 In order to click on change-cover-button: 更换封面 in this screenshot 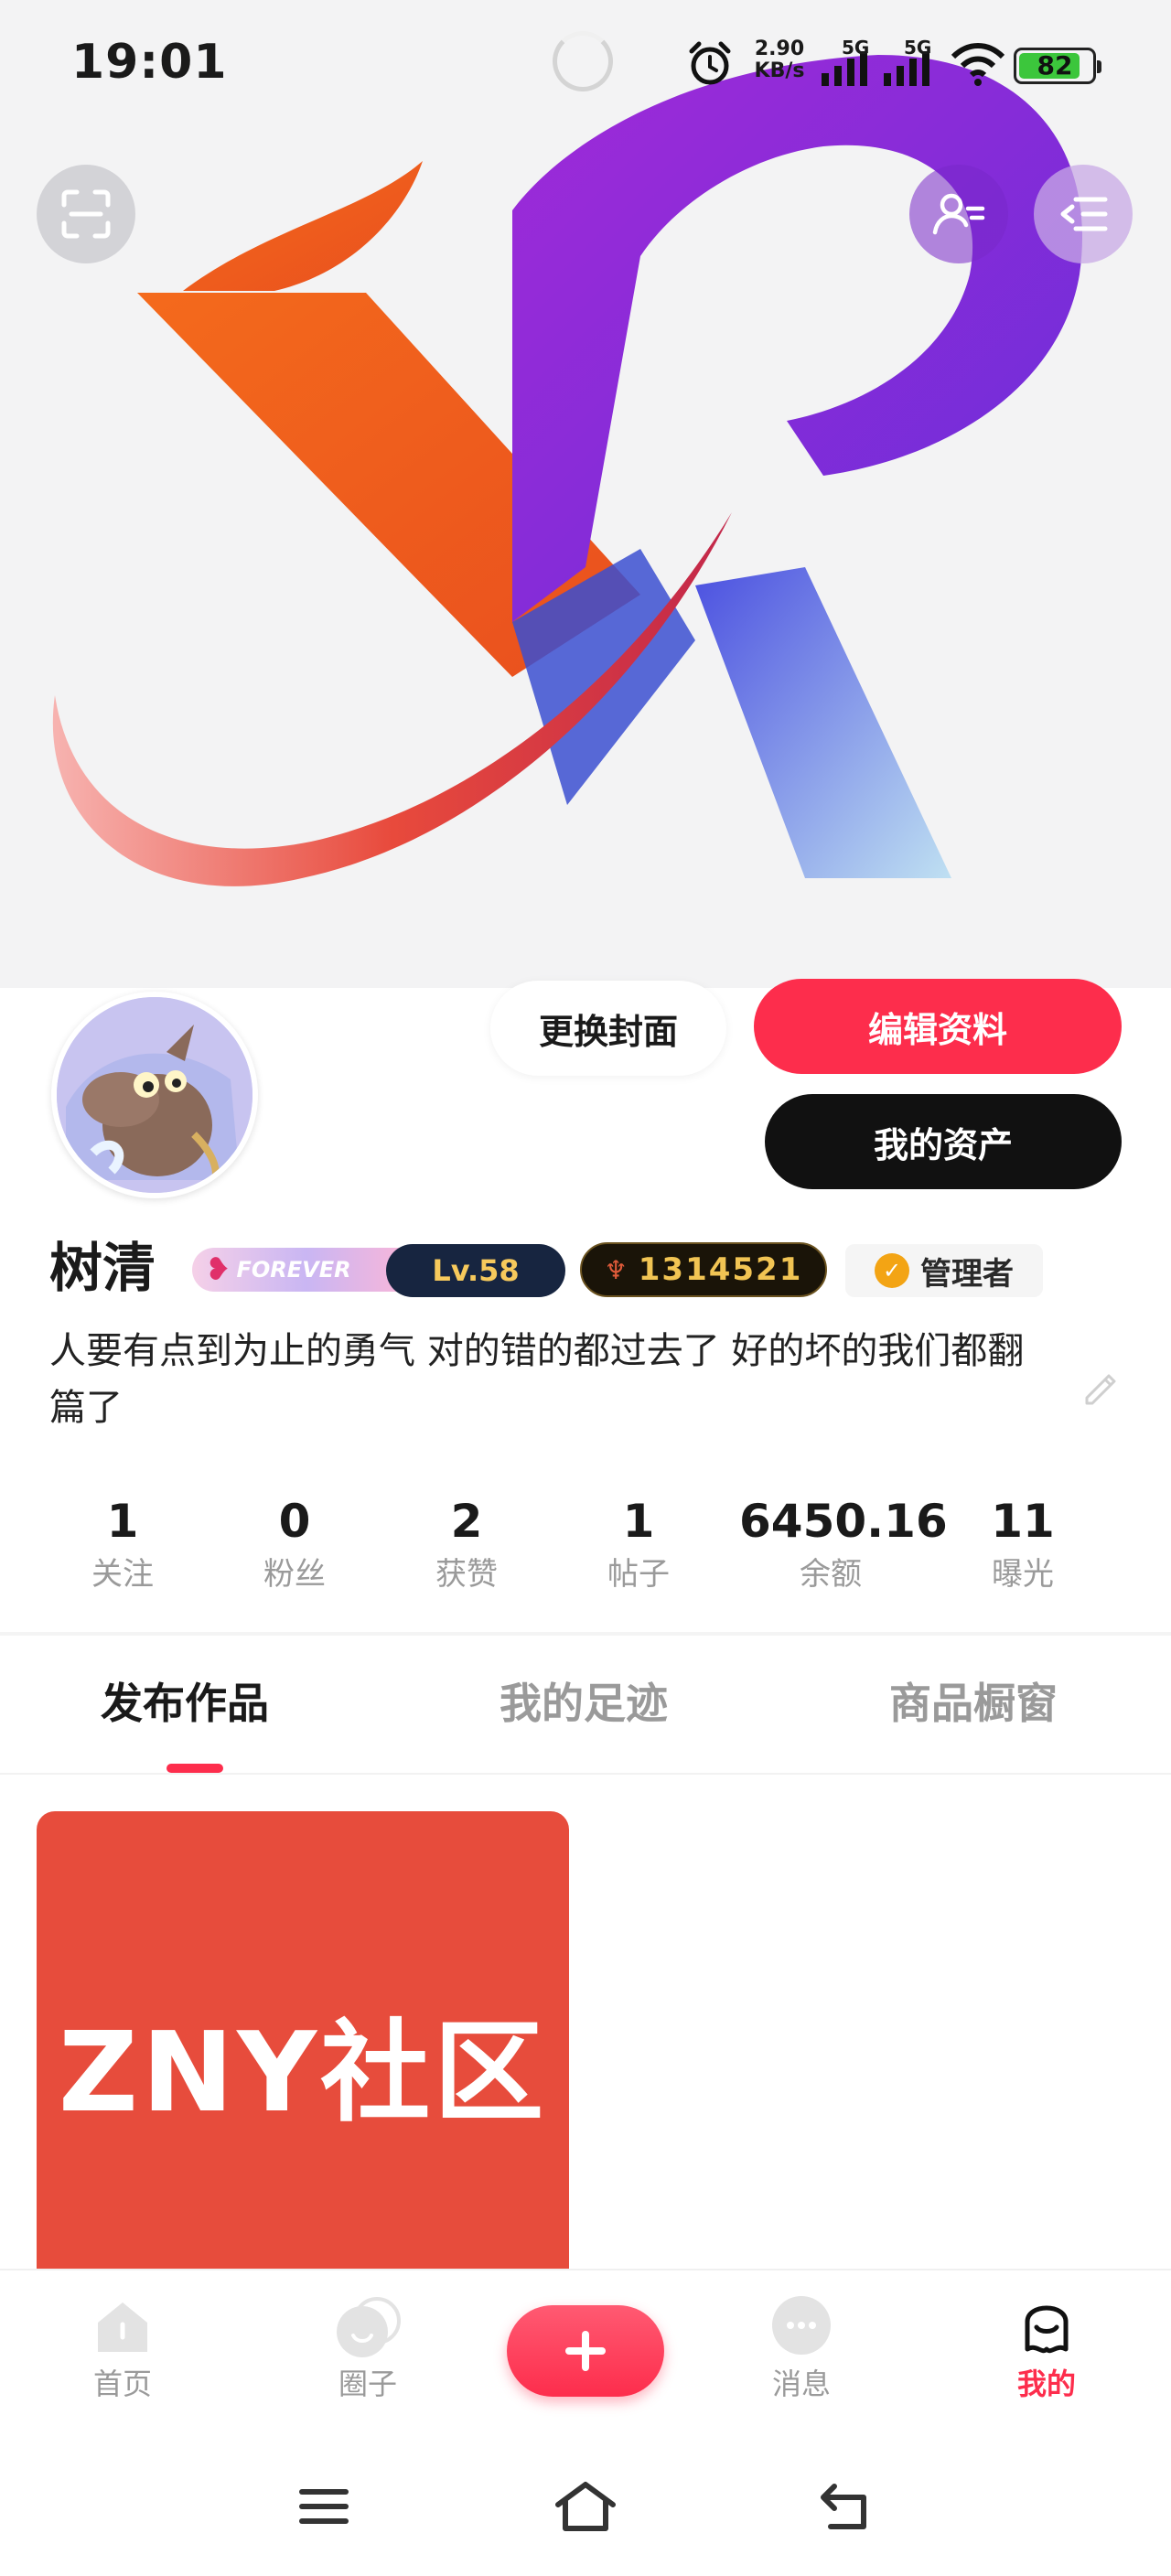, I will do `click(608, 1029)`.